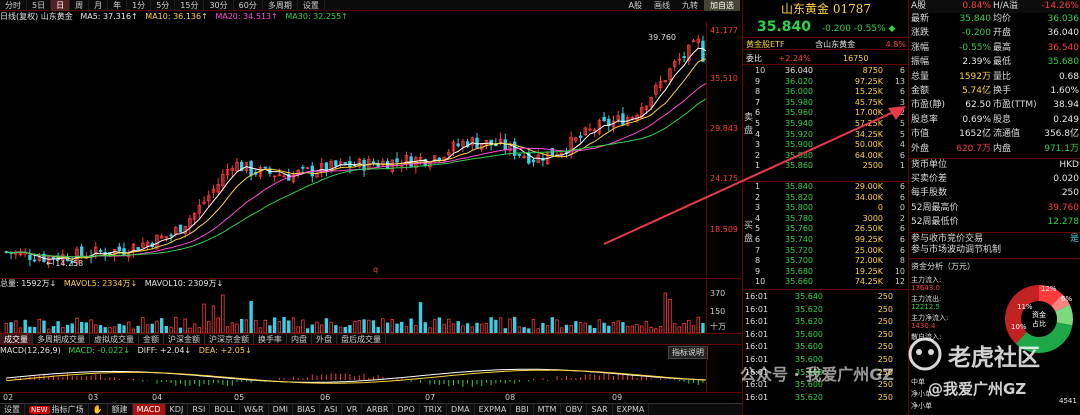  I want to click on ask-count: 6, so click(902, 70).